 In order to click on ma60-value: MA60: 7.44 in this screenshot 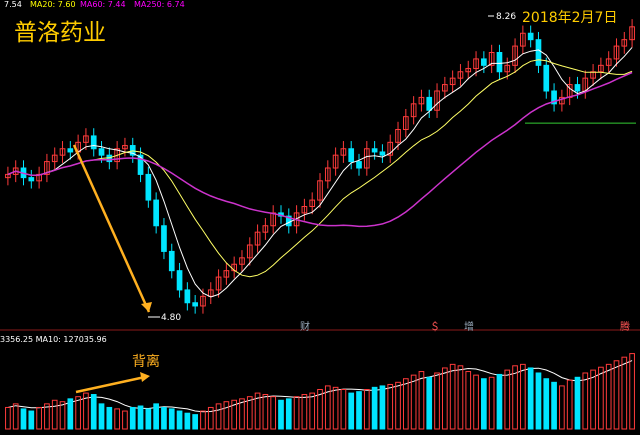, I will do `click(103, 4)`.